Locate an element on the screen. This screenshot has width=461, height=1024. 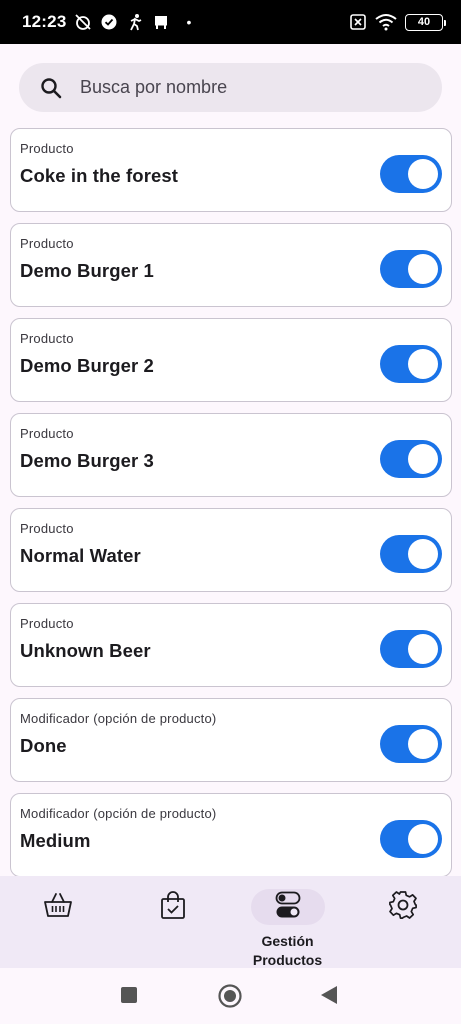
toggles-icon is located at coordinates (288, 907).